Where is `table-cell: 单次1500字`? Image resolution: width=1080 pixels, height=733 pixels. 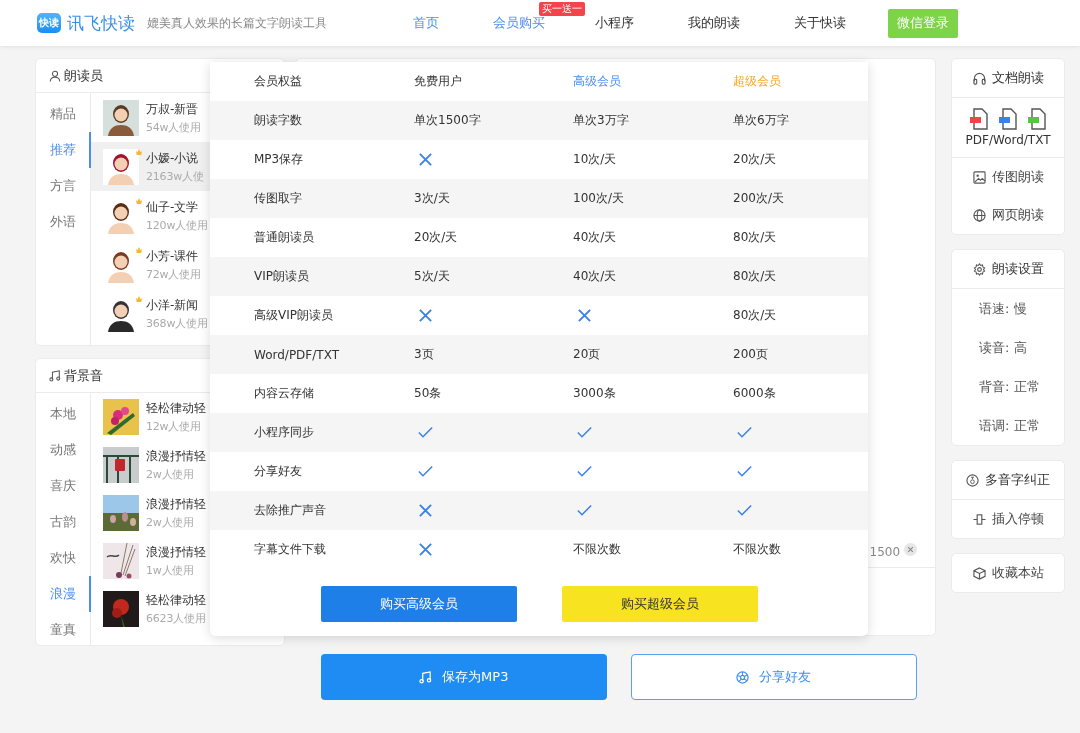 table-cell: 单次1500字 is located at coordinates (447, 120).